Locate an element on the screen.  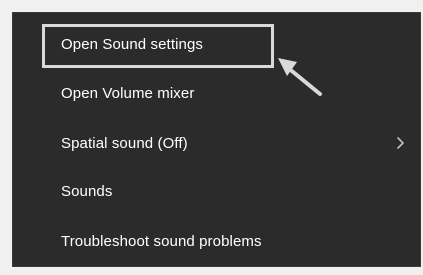
chevron-right-icon is located at coordinates (400, 143).